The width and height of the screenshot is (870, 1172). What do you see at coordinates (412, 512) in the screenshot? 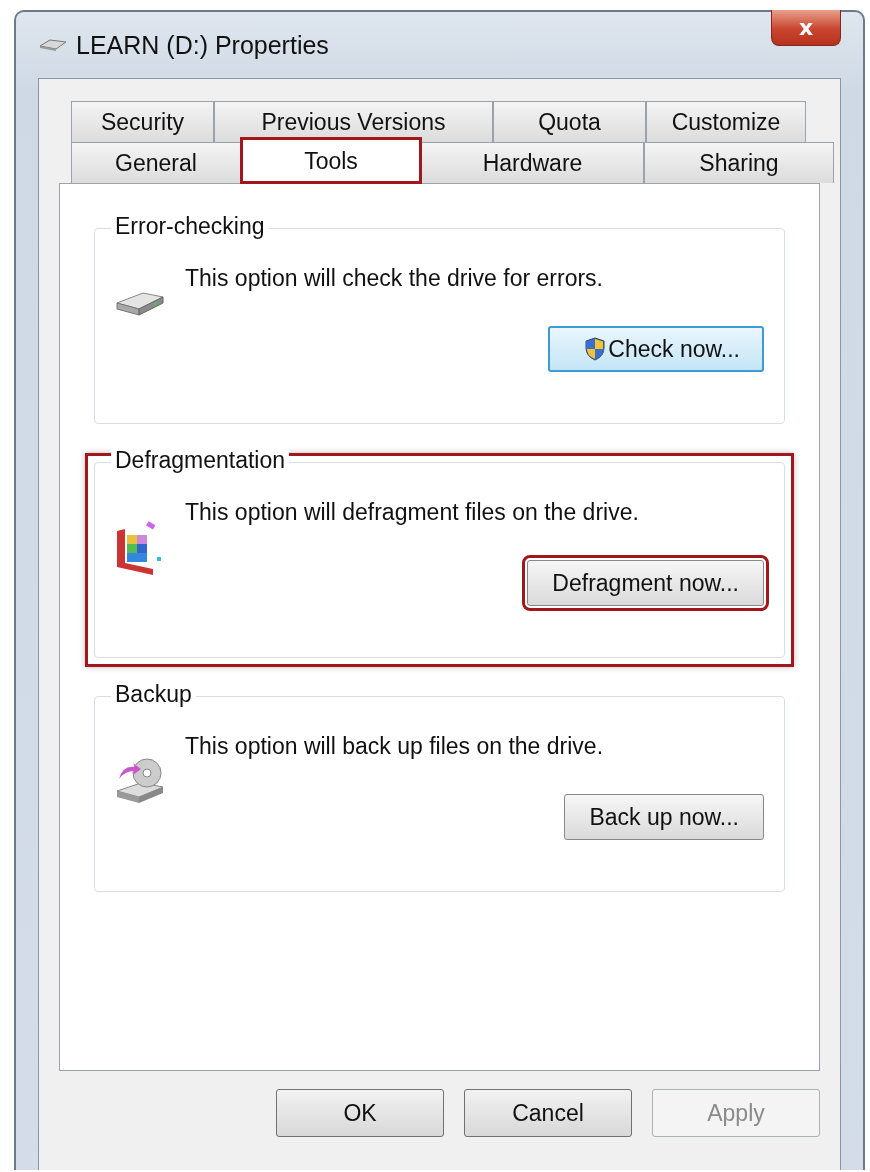
I see `description-text: This option will defragment files on the drive.` at bounding box center [412, 512].